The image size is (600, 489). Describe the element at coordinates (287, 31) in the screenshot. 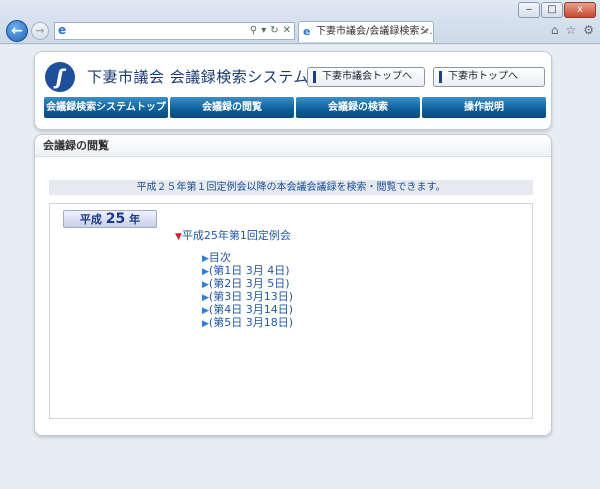

I see `stop-icon: ✕` at that location.